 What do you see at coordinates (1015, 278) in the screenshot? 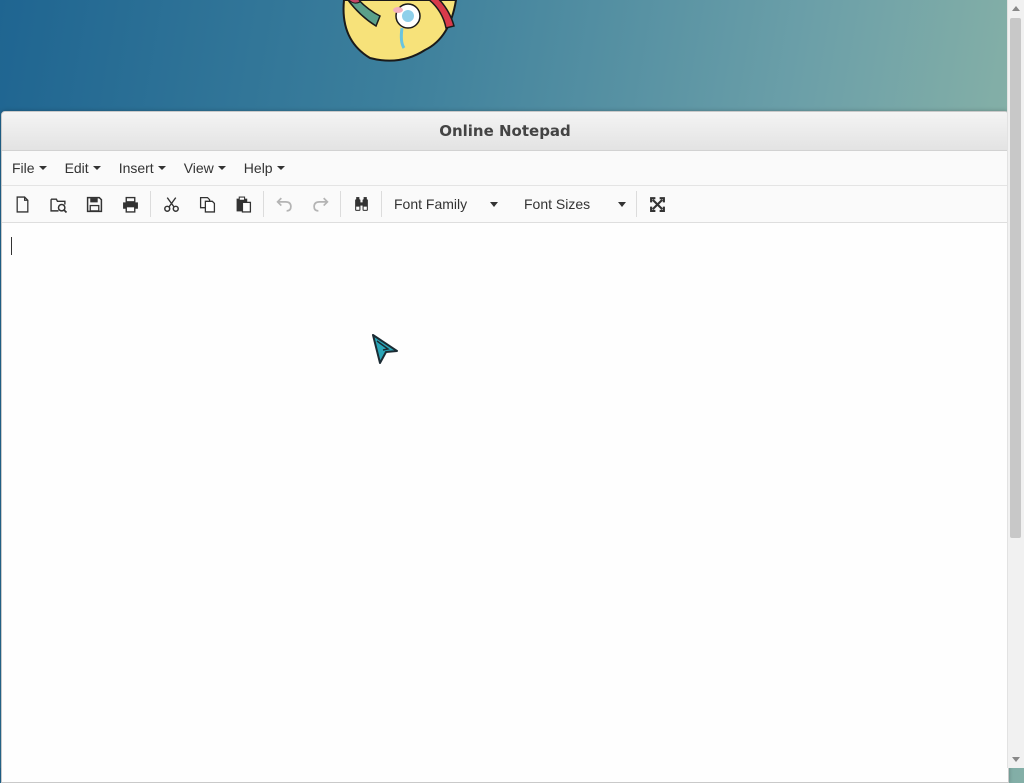
I see `scrollbar-thumb` at bounding box center [1015, 278].